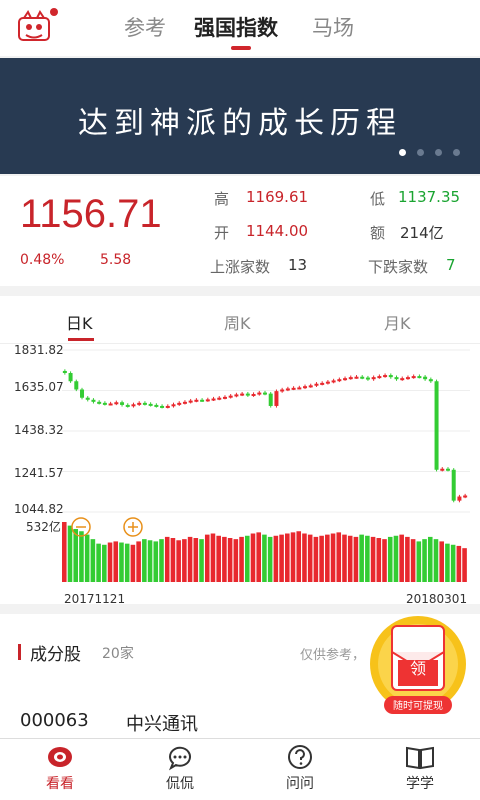 This screenshot has width=480, height=800. What do you see at coordinates (39, 430) in the screenshot?
I see `y-tick-label: 1438.32` at bounding box center [39, 430].